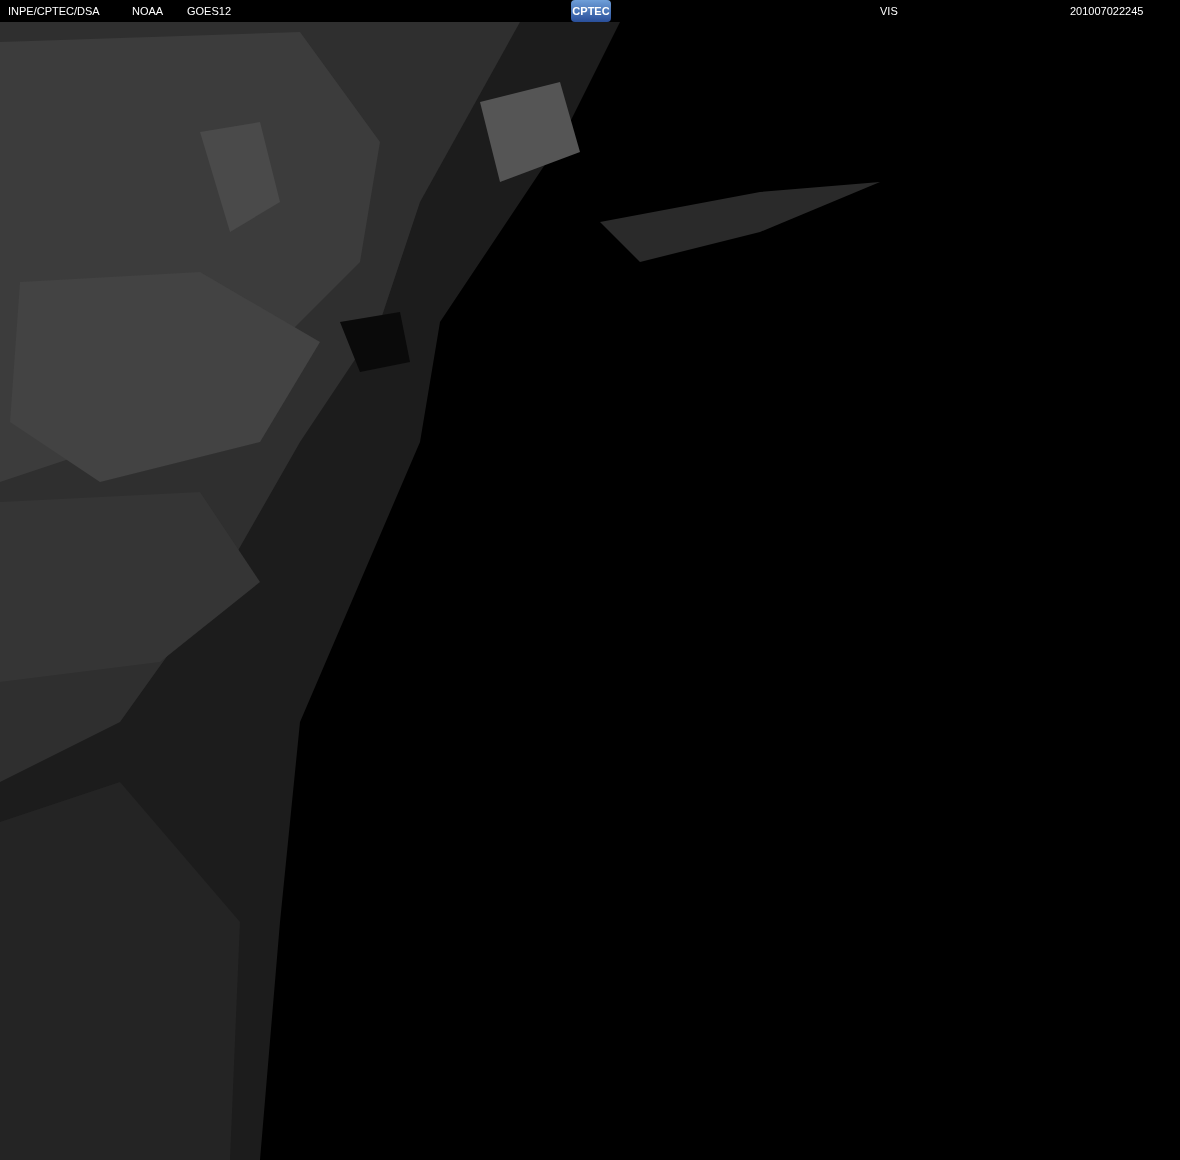  I want to click on header-label: INPE/CPTEC/DSA, so click(54, 11).